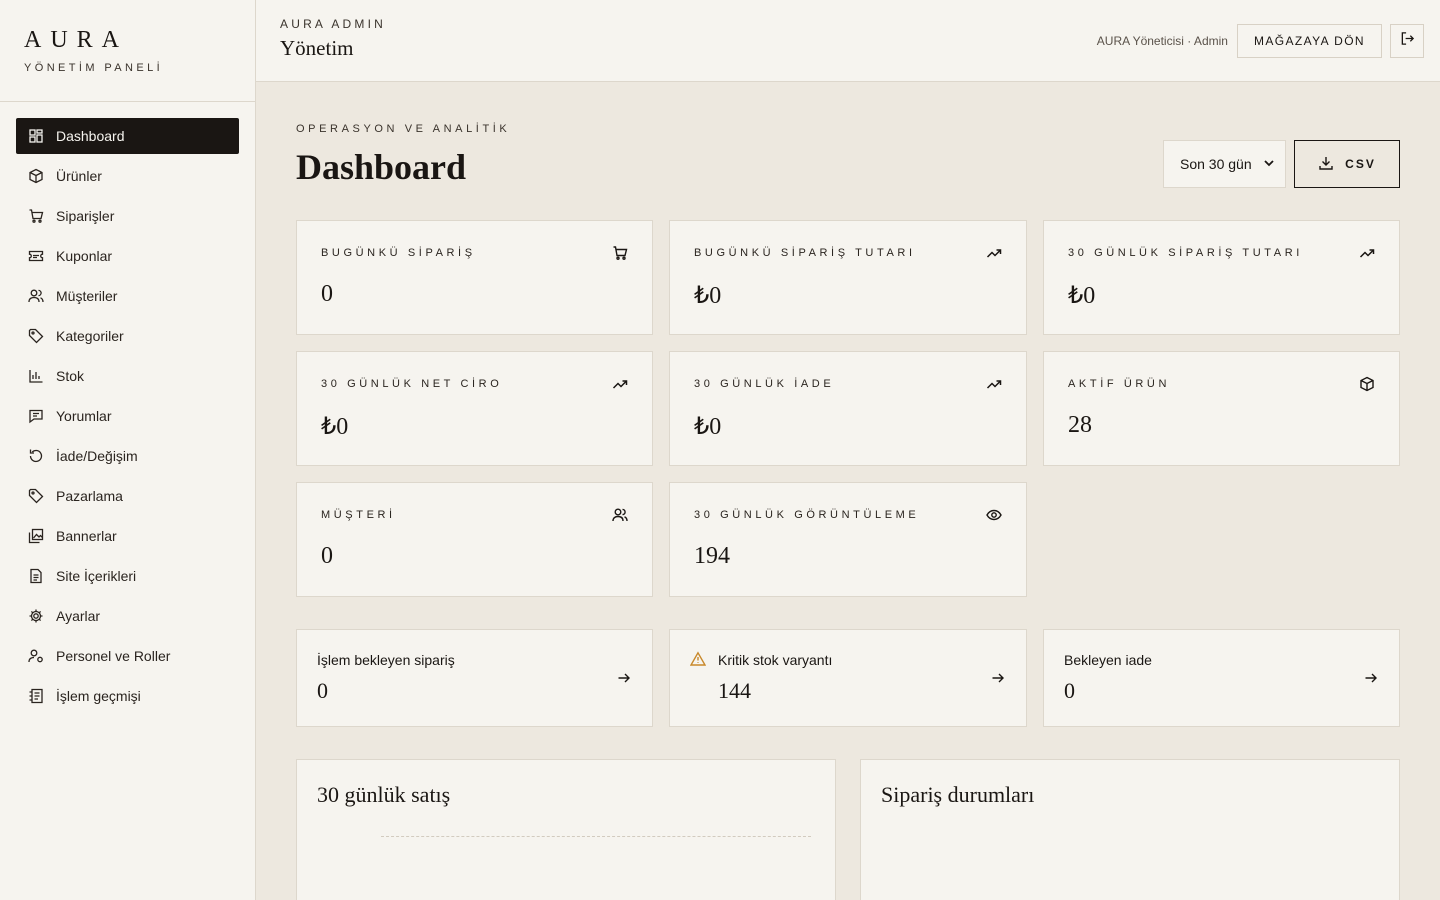 The height and width of the screenshot is (900, 1440). Describe the element at coordinates (127, 616) in the screenshot. I see `sidebar-item-settings: Ayarlar` at that location.